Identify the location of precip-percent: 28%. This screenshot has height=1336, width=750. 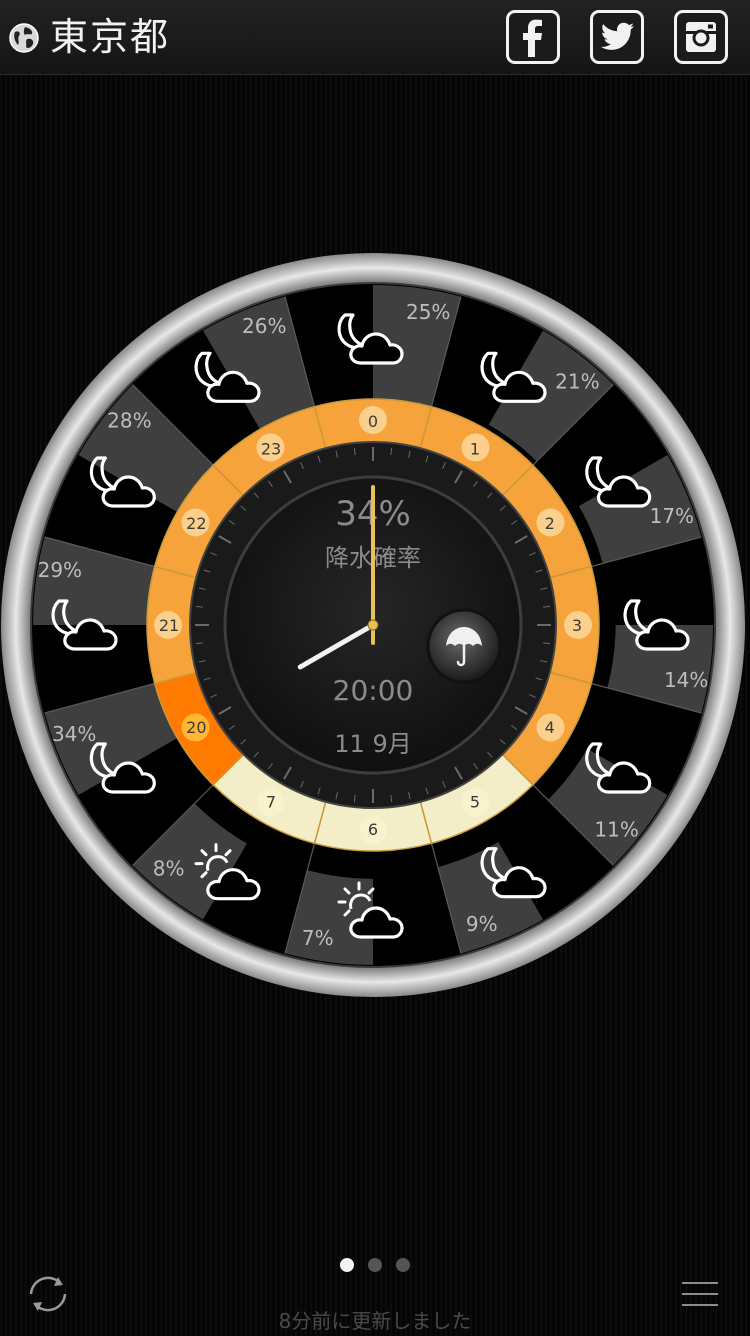
(129, 421).